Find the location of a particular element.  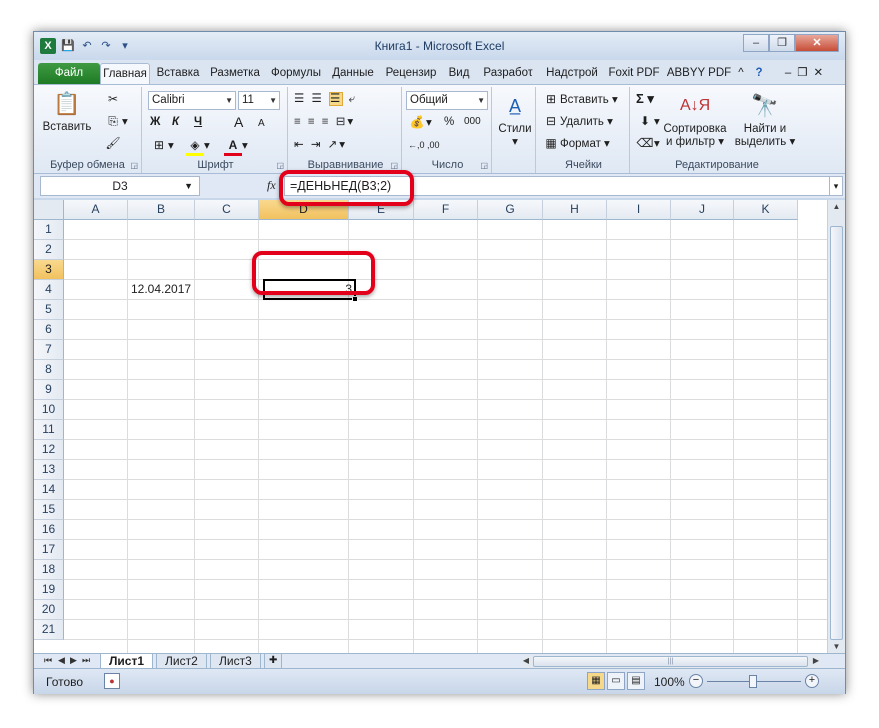

copy-icon: ⎘ ▾ is located at coordinates (116, 121).